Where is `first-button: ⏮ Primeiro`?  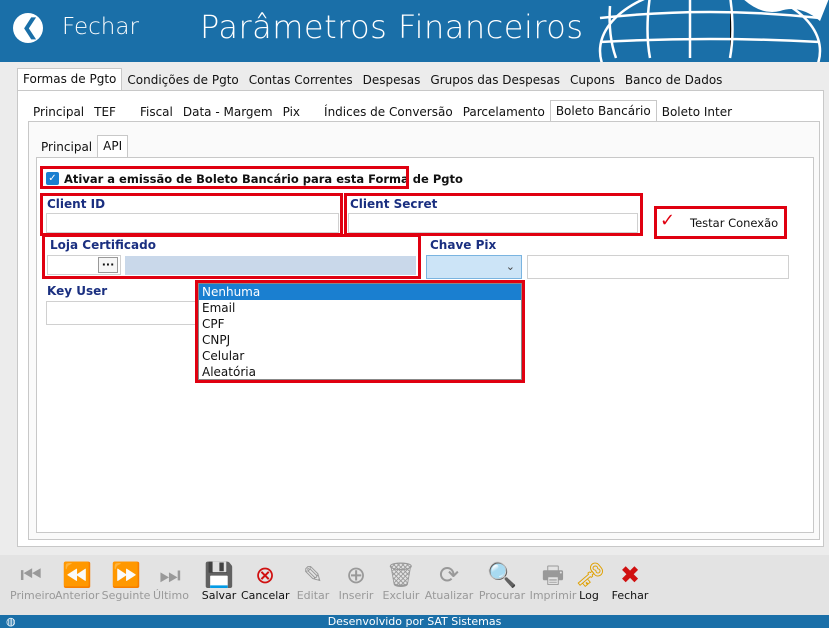
first-button: ⏮ Primeiro is located at coordinates (33, 581).